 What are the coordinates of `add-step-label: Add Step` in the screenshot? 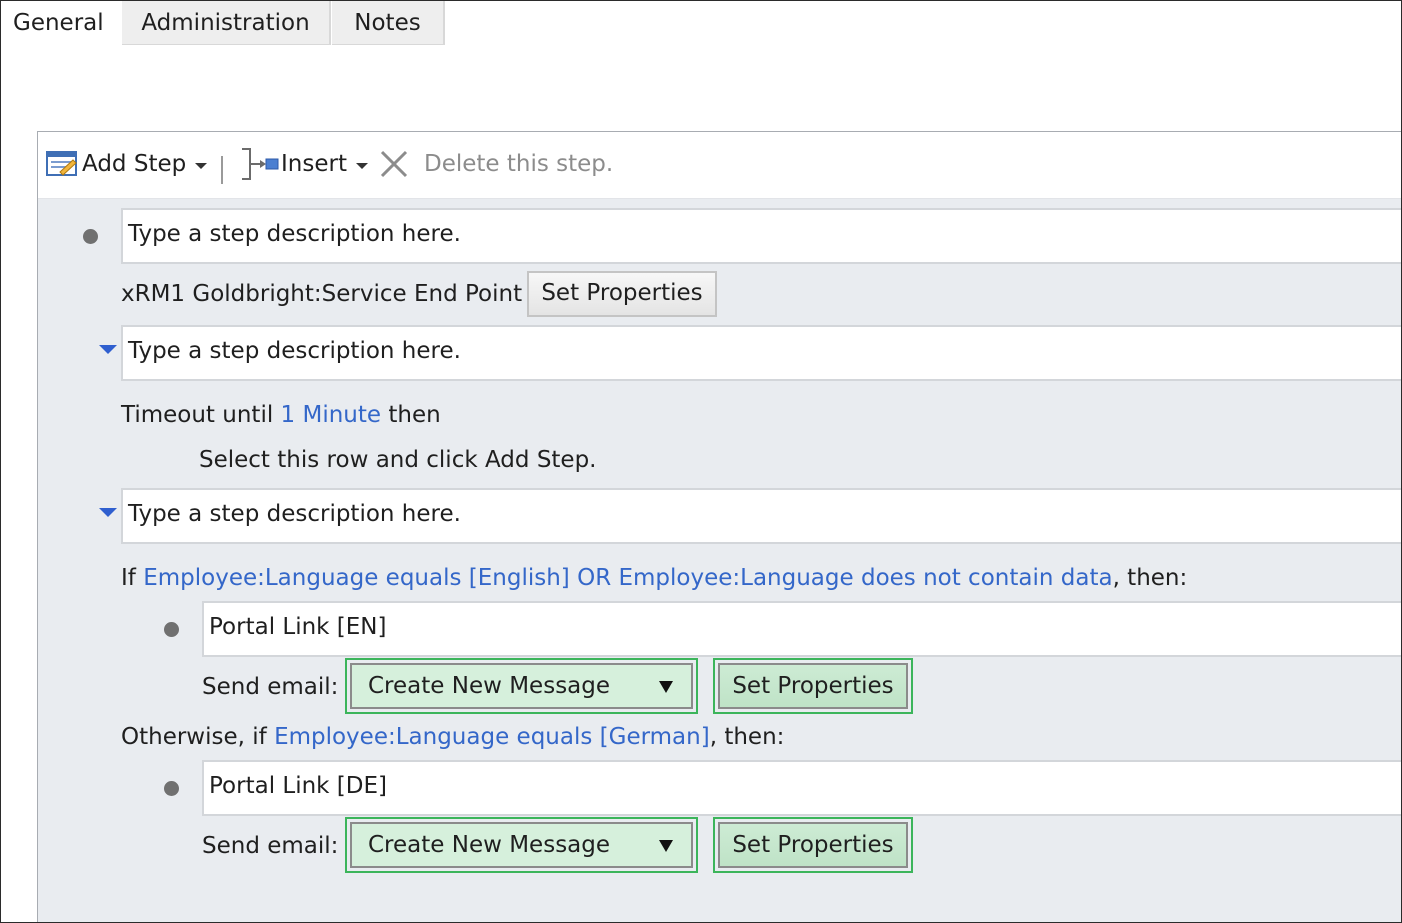 It's located at (134, 164).